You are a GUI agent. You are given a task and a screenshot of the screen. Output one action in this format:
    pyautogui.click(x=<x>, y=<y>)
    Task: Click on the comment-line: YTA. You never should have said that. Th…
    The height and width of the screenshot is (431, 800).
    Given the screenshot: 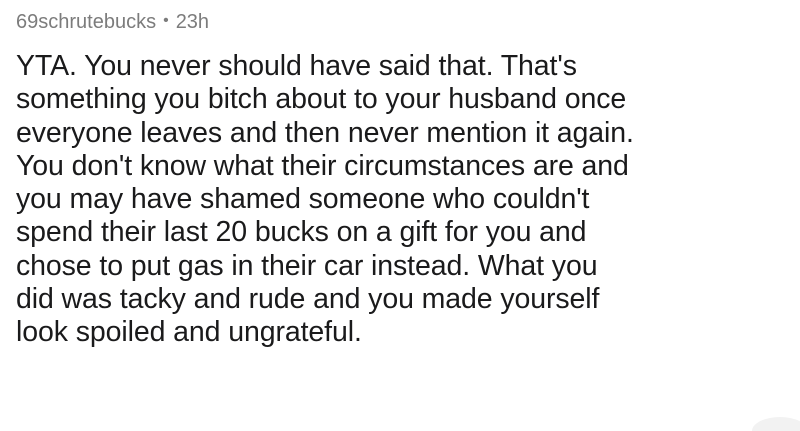 What is the action you would take?
    pyautogui.click(x=296, y=66)
    